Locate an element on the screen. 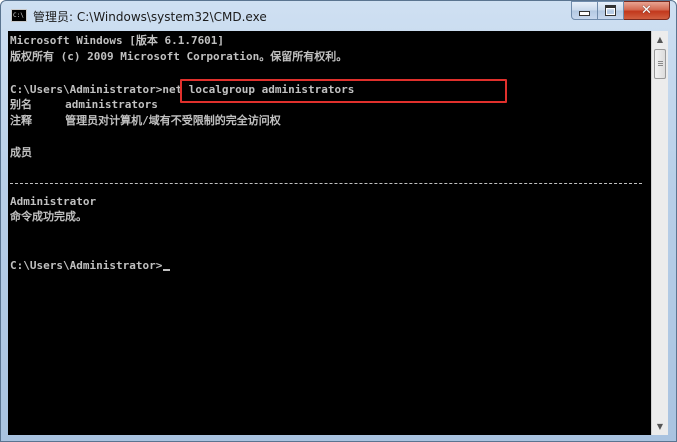  window-controls: ✕ is located at coordinates (620, 11).